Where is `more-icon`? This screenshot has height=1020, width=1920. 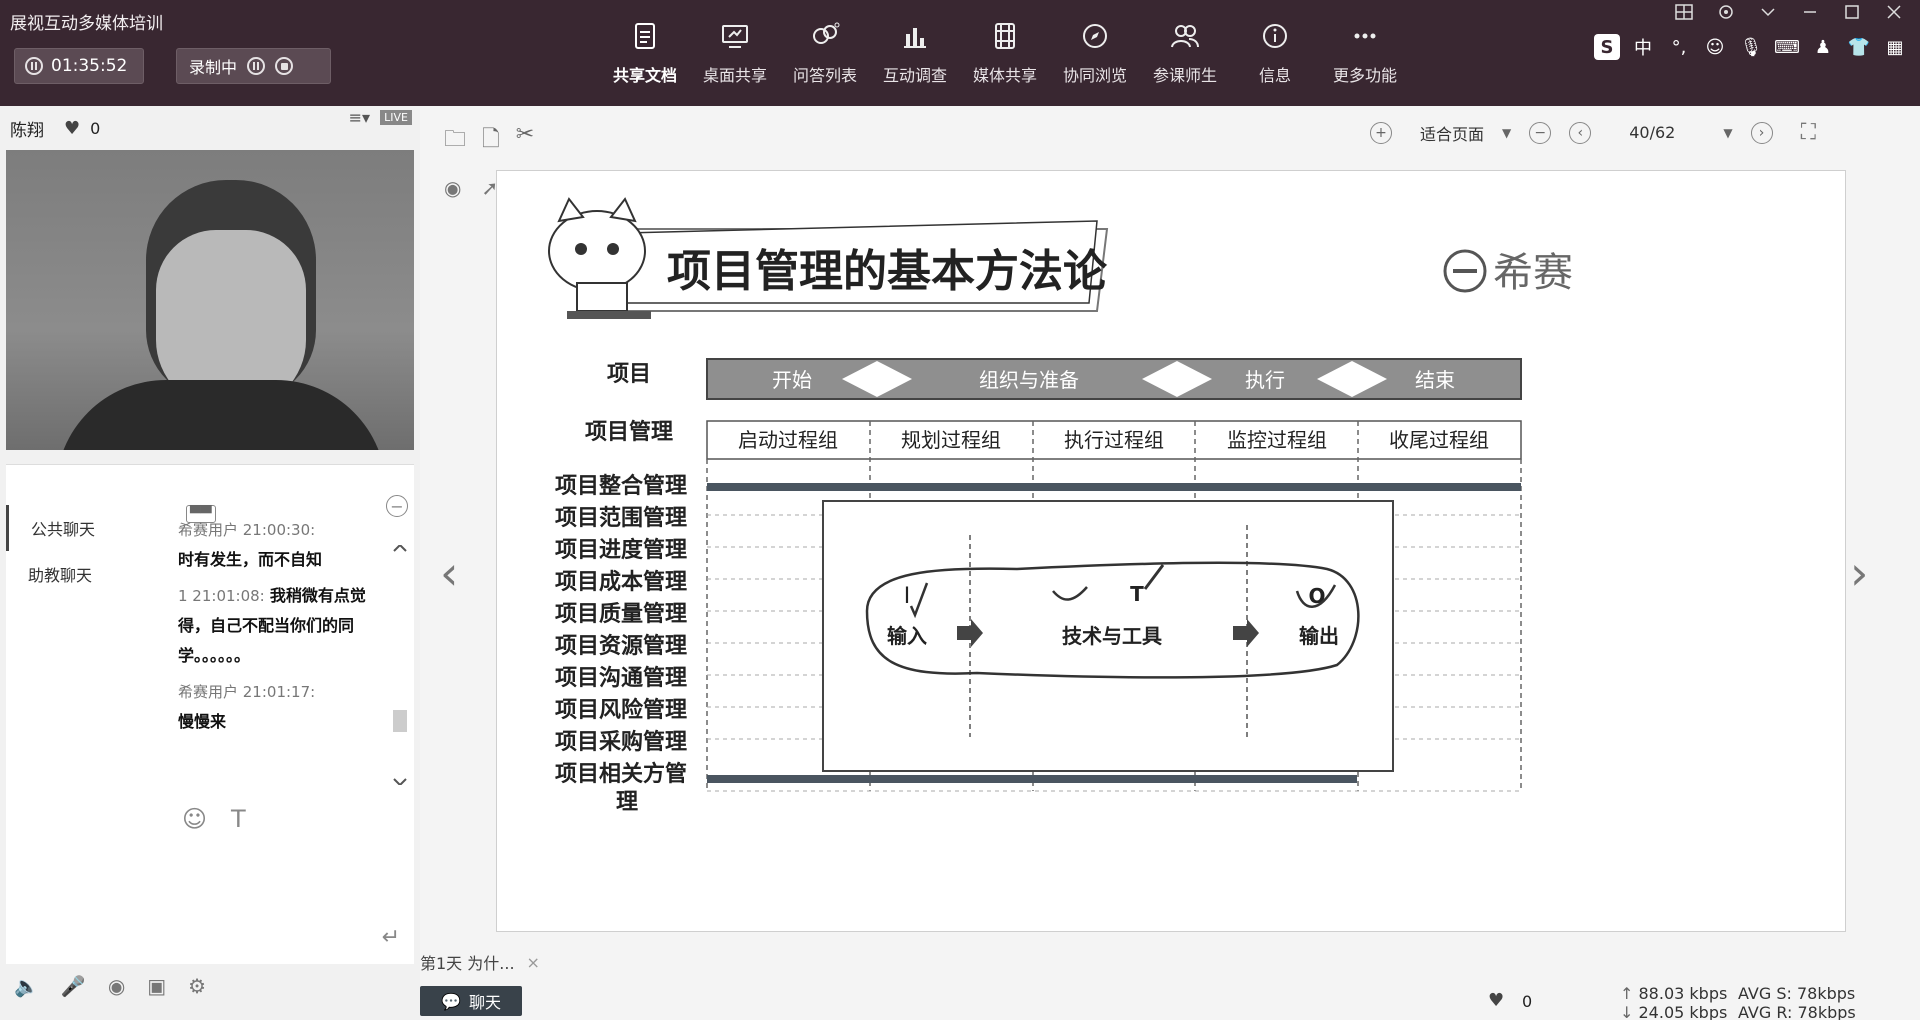
more-icon is located at coordinates (1365, 36).